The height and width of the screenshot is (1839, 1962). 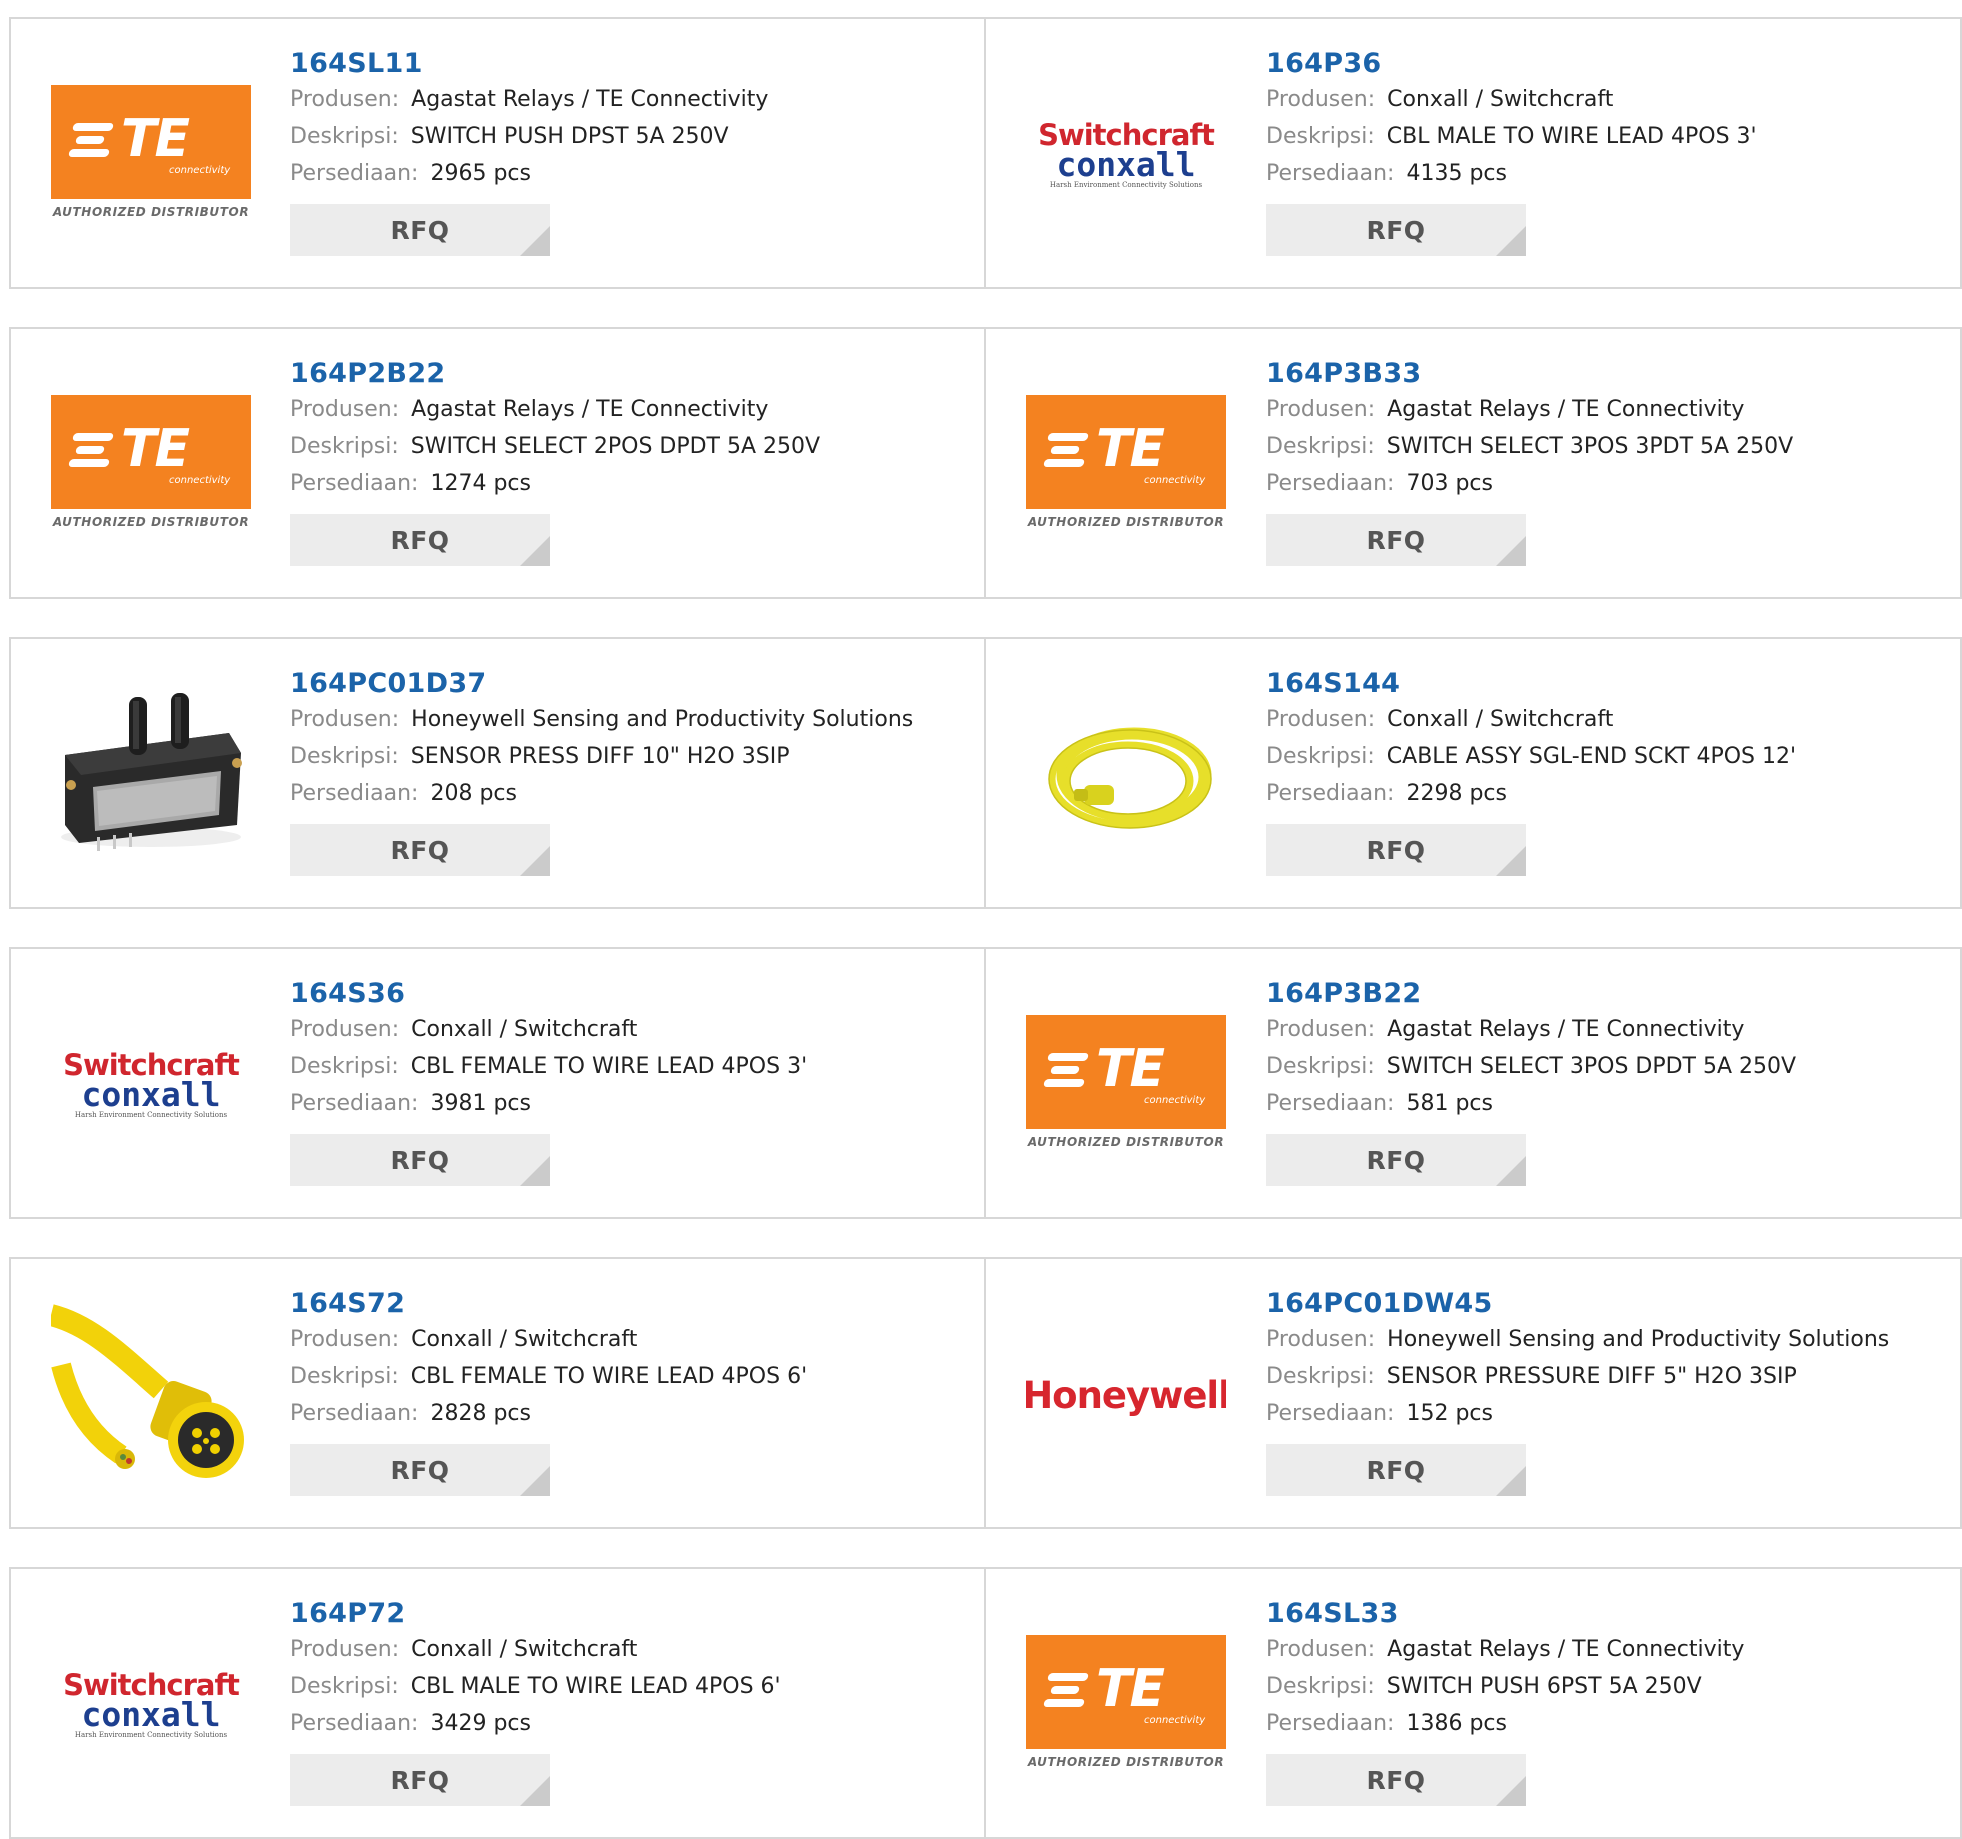 What do you see at coordinates (595, 1686) in the screenshot?
I see `description-value: CBL MALE TO WIRE LEAD 4POS 6'` at bounding box center [595, 1686].